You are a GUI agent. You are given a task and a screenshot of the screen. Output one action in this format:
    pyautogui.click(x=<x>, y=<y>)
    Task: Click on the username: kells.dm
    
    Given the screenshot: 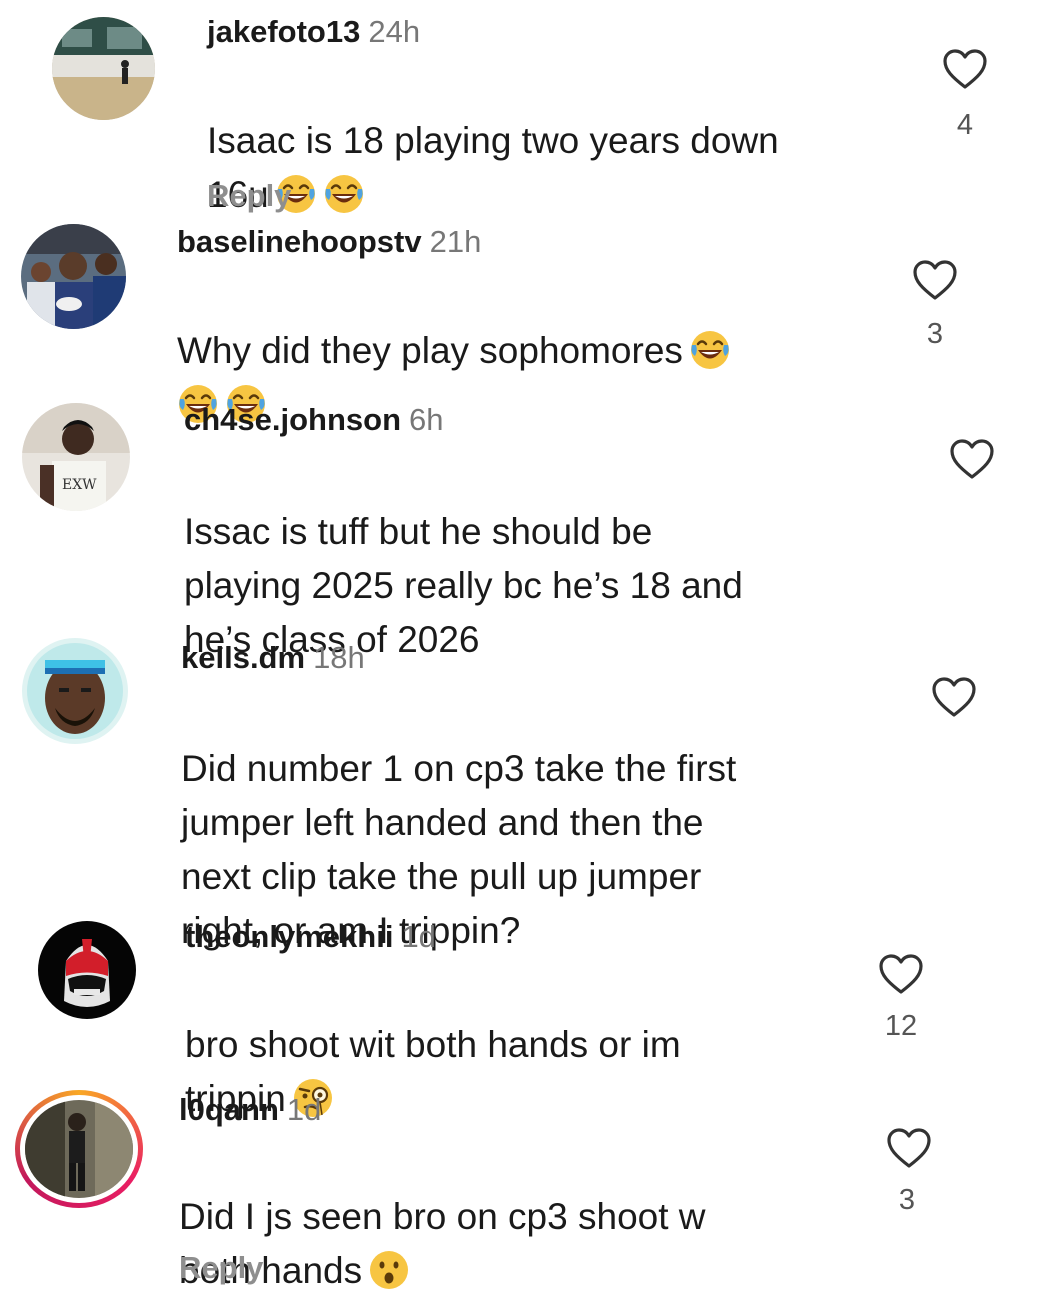 What is the action you would take?
    pyautogui.click(x=243, y=657)
    